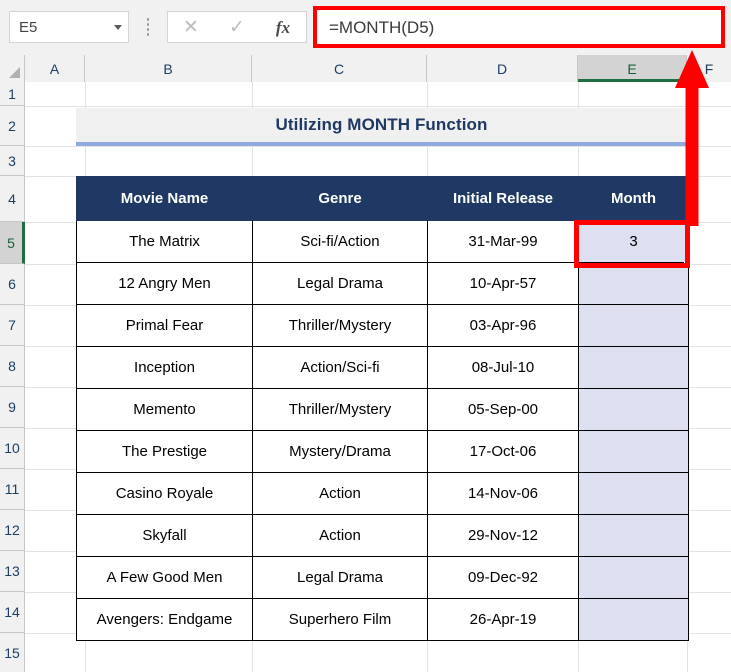 The height and width of the screenshot is (672, 731). What do you see at coordinates (12, 448) in the screenshot?
I see `row-header-10: 10` at bounding box center [12, 448].